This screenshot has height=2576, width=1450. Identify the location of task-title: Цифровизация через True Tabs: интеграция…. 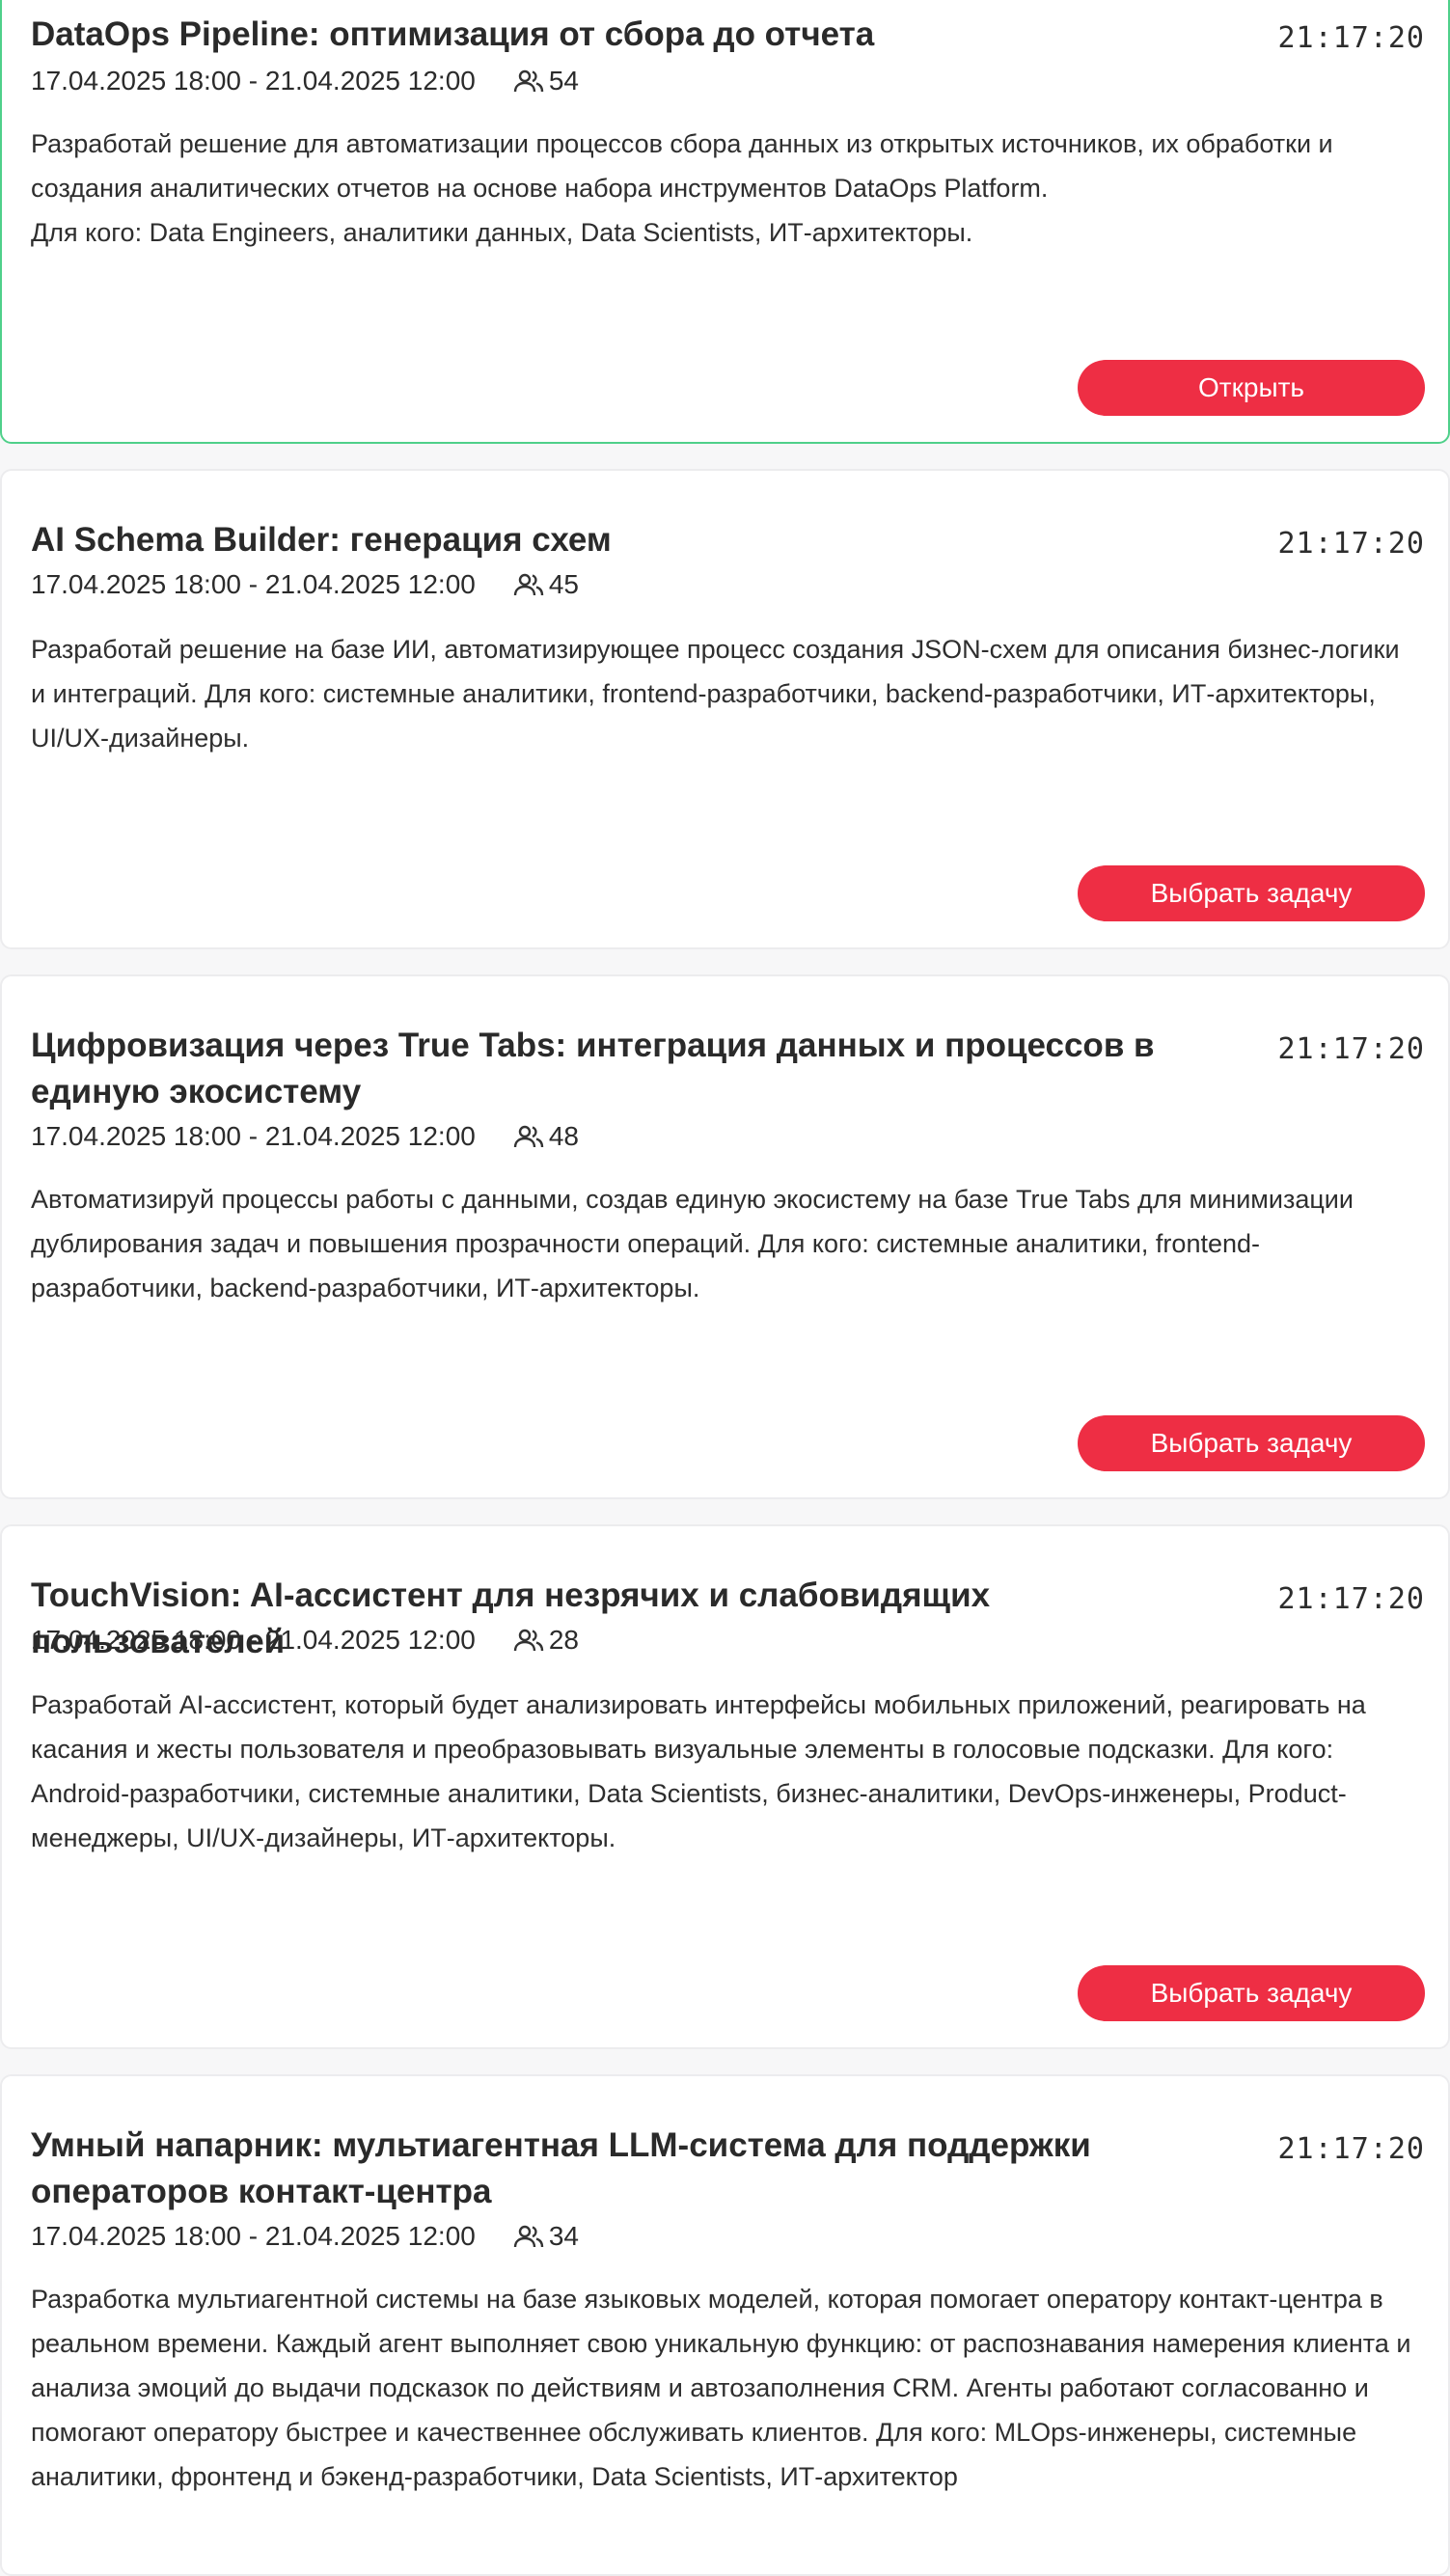
(593, 1068).